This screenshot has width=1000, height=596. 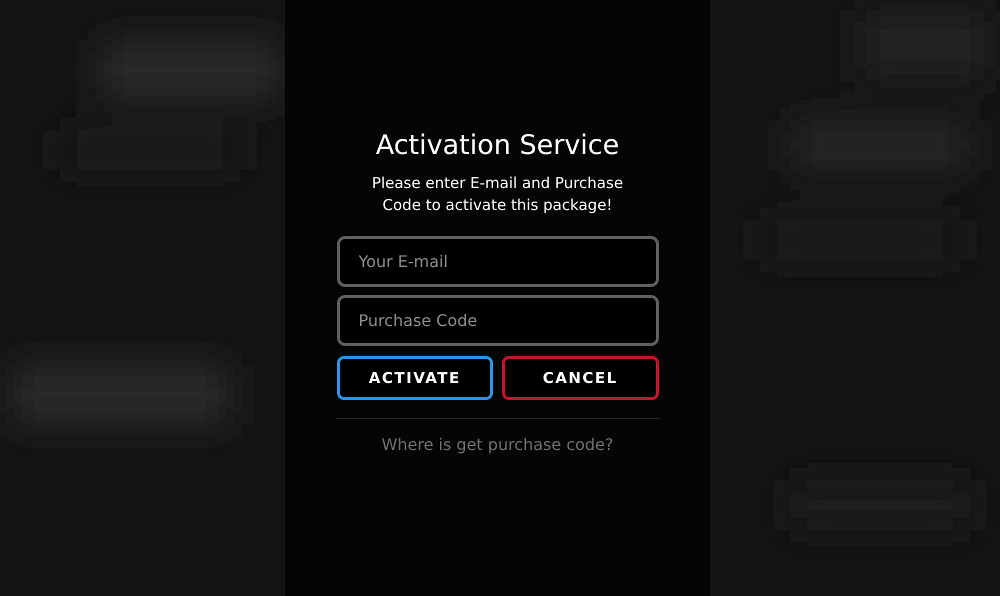 What do you see at coordinates (414, 378) in the screenshot?
I see `activate-button: ACTIVATE` at bounding box center [414, 378].